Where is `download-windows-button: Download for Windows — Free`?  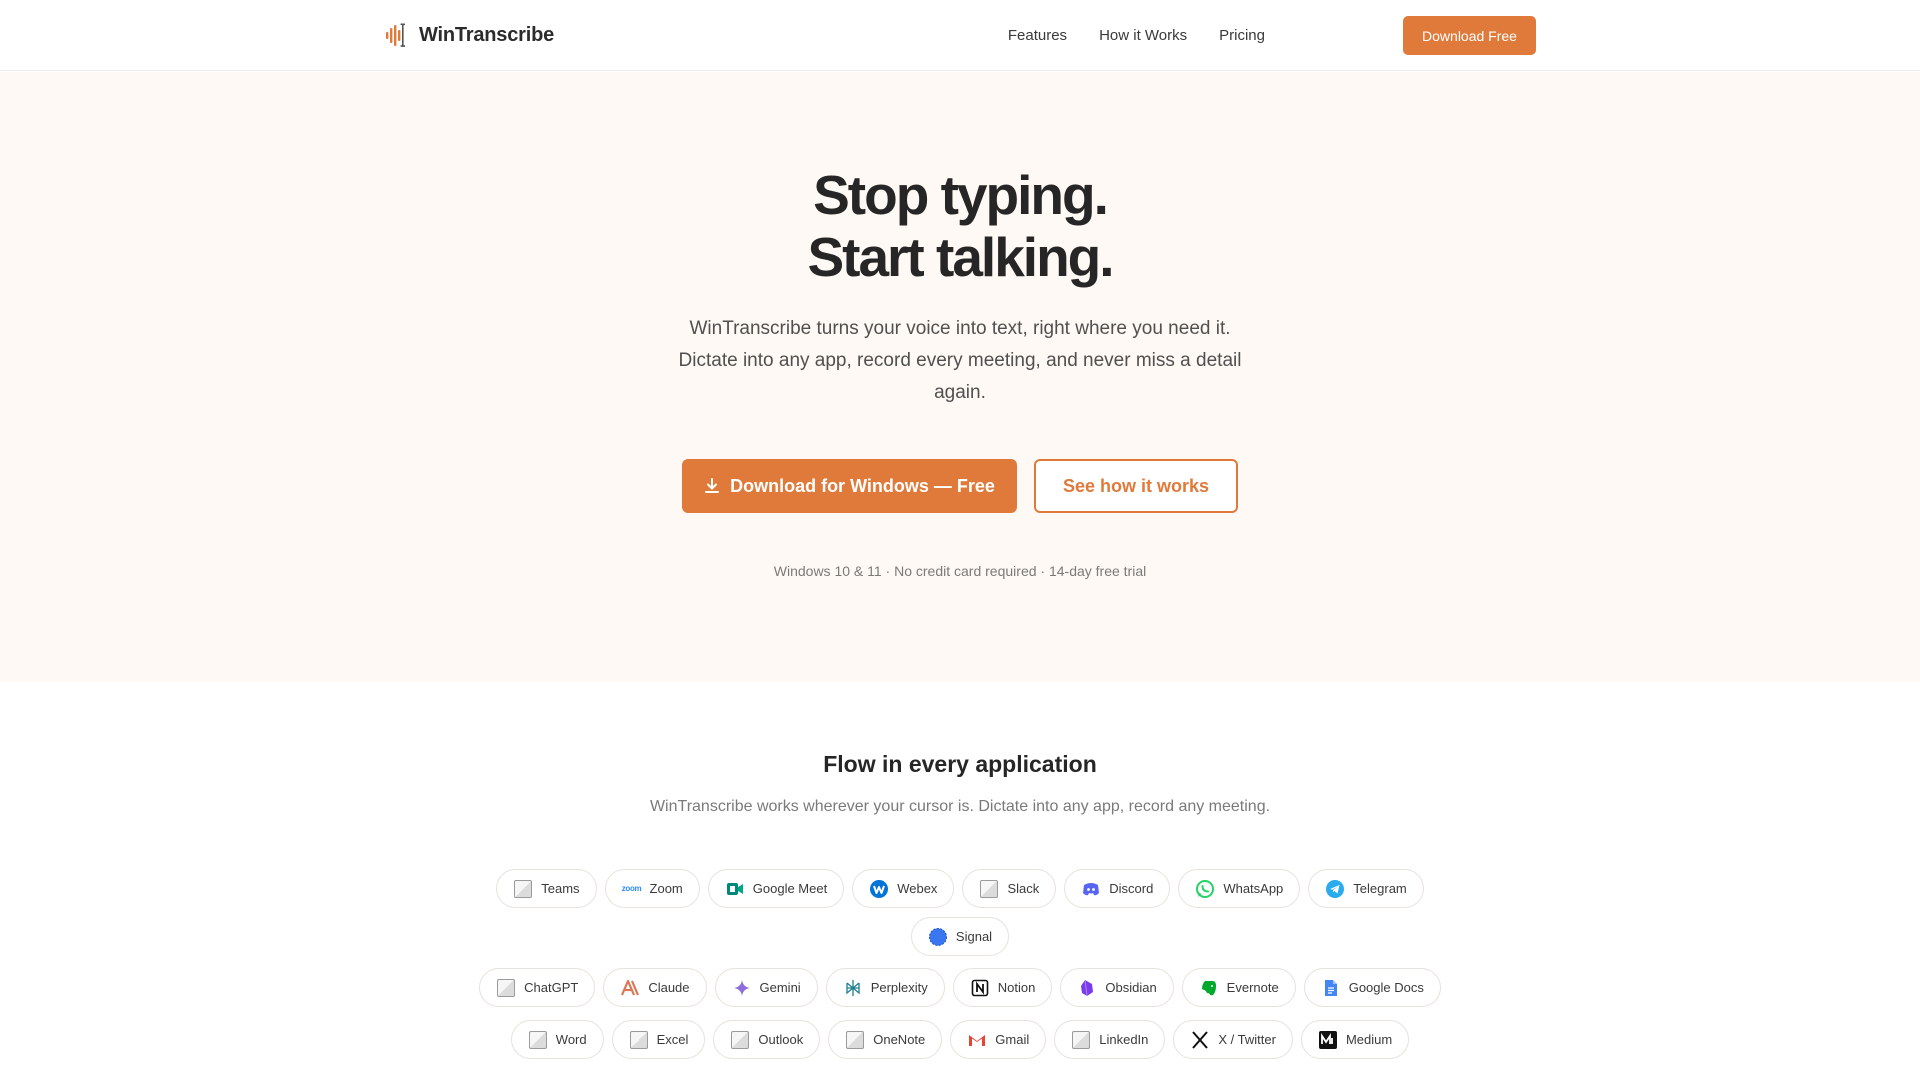
download-windows-button: Download for Windows — Free is located at coordinates (849, 486).